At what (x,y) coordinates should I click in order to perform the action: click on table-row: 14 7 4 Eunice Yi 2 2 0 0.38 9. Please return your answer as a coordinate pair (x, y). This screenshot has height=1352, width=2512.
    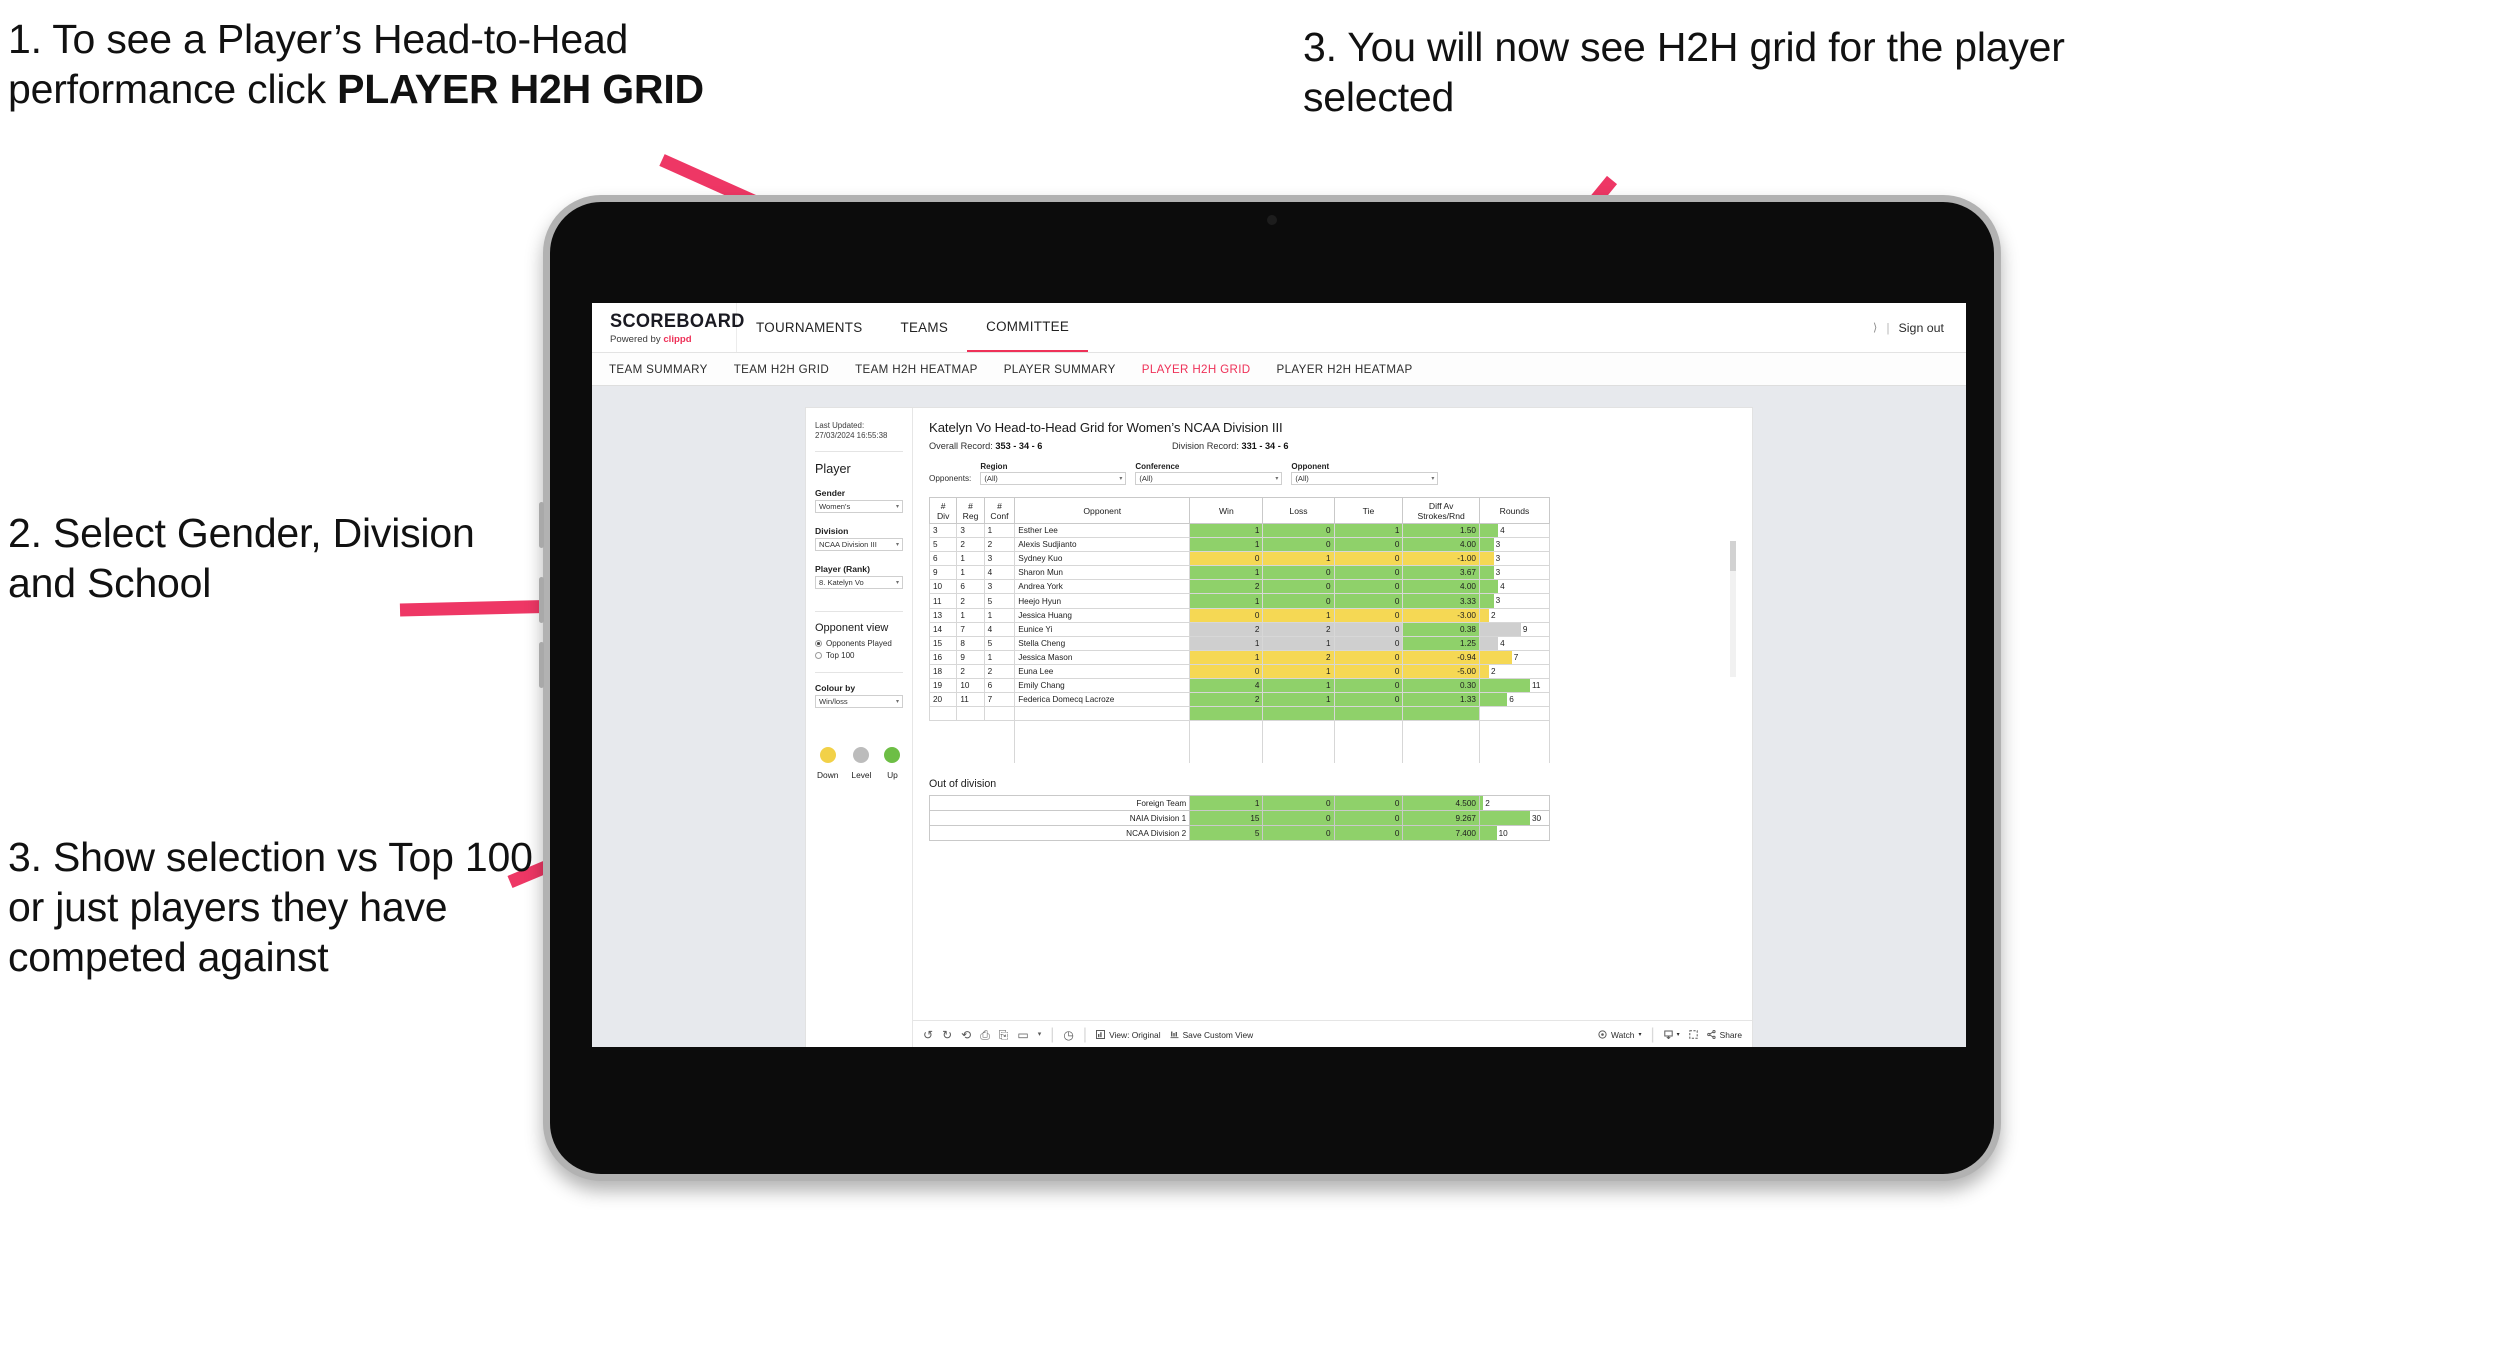
    Looking at the image, I should click on (1239, 629).